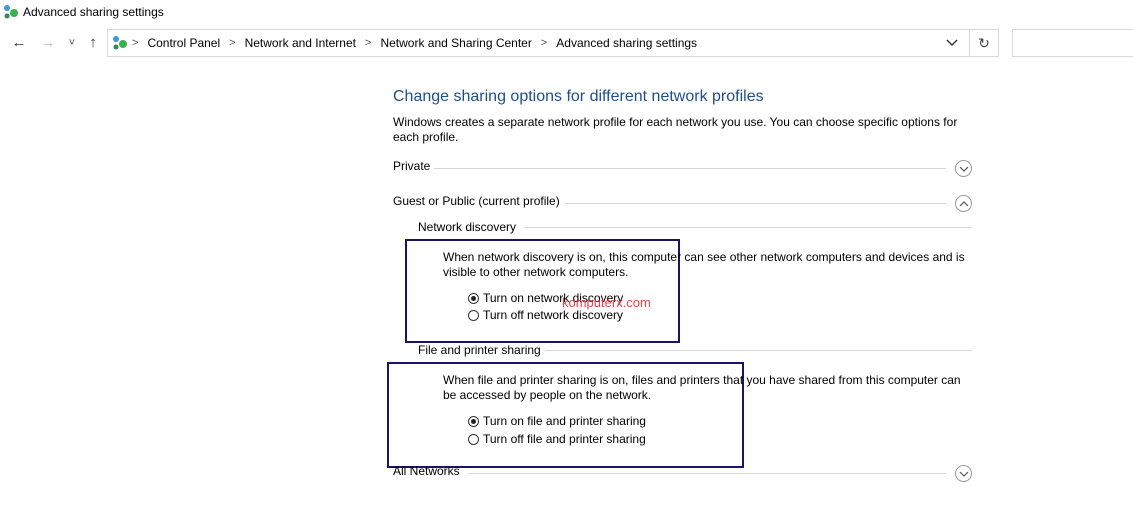 This screenshot has width=1133, height=518. Describe the element at coordinates (476, 201) in the screenshot. I see `guest-profile-label: Guest or Public (current profile)` at that location.